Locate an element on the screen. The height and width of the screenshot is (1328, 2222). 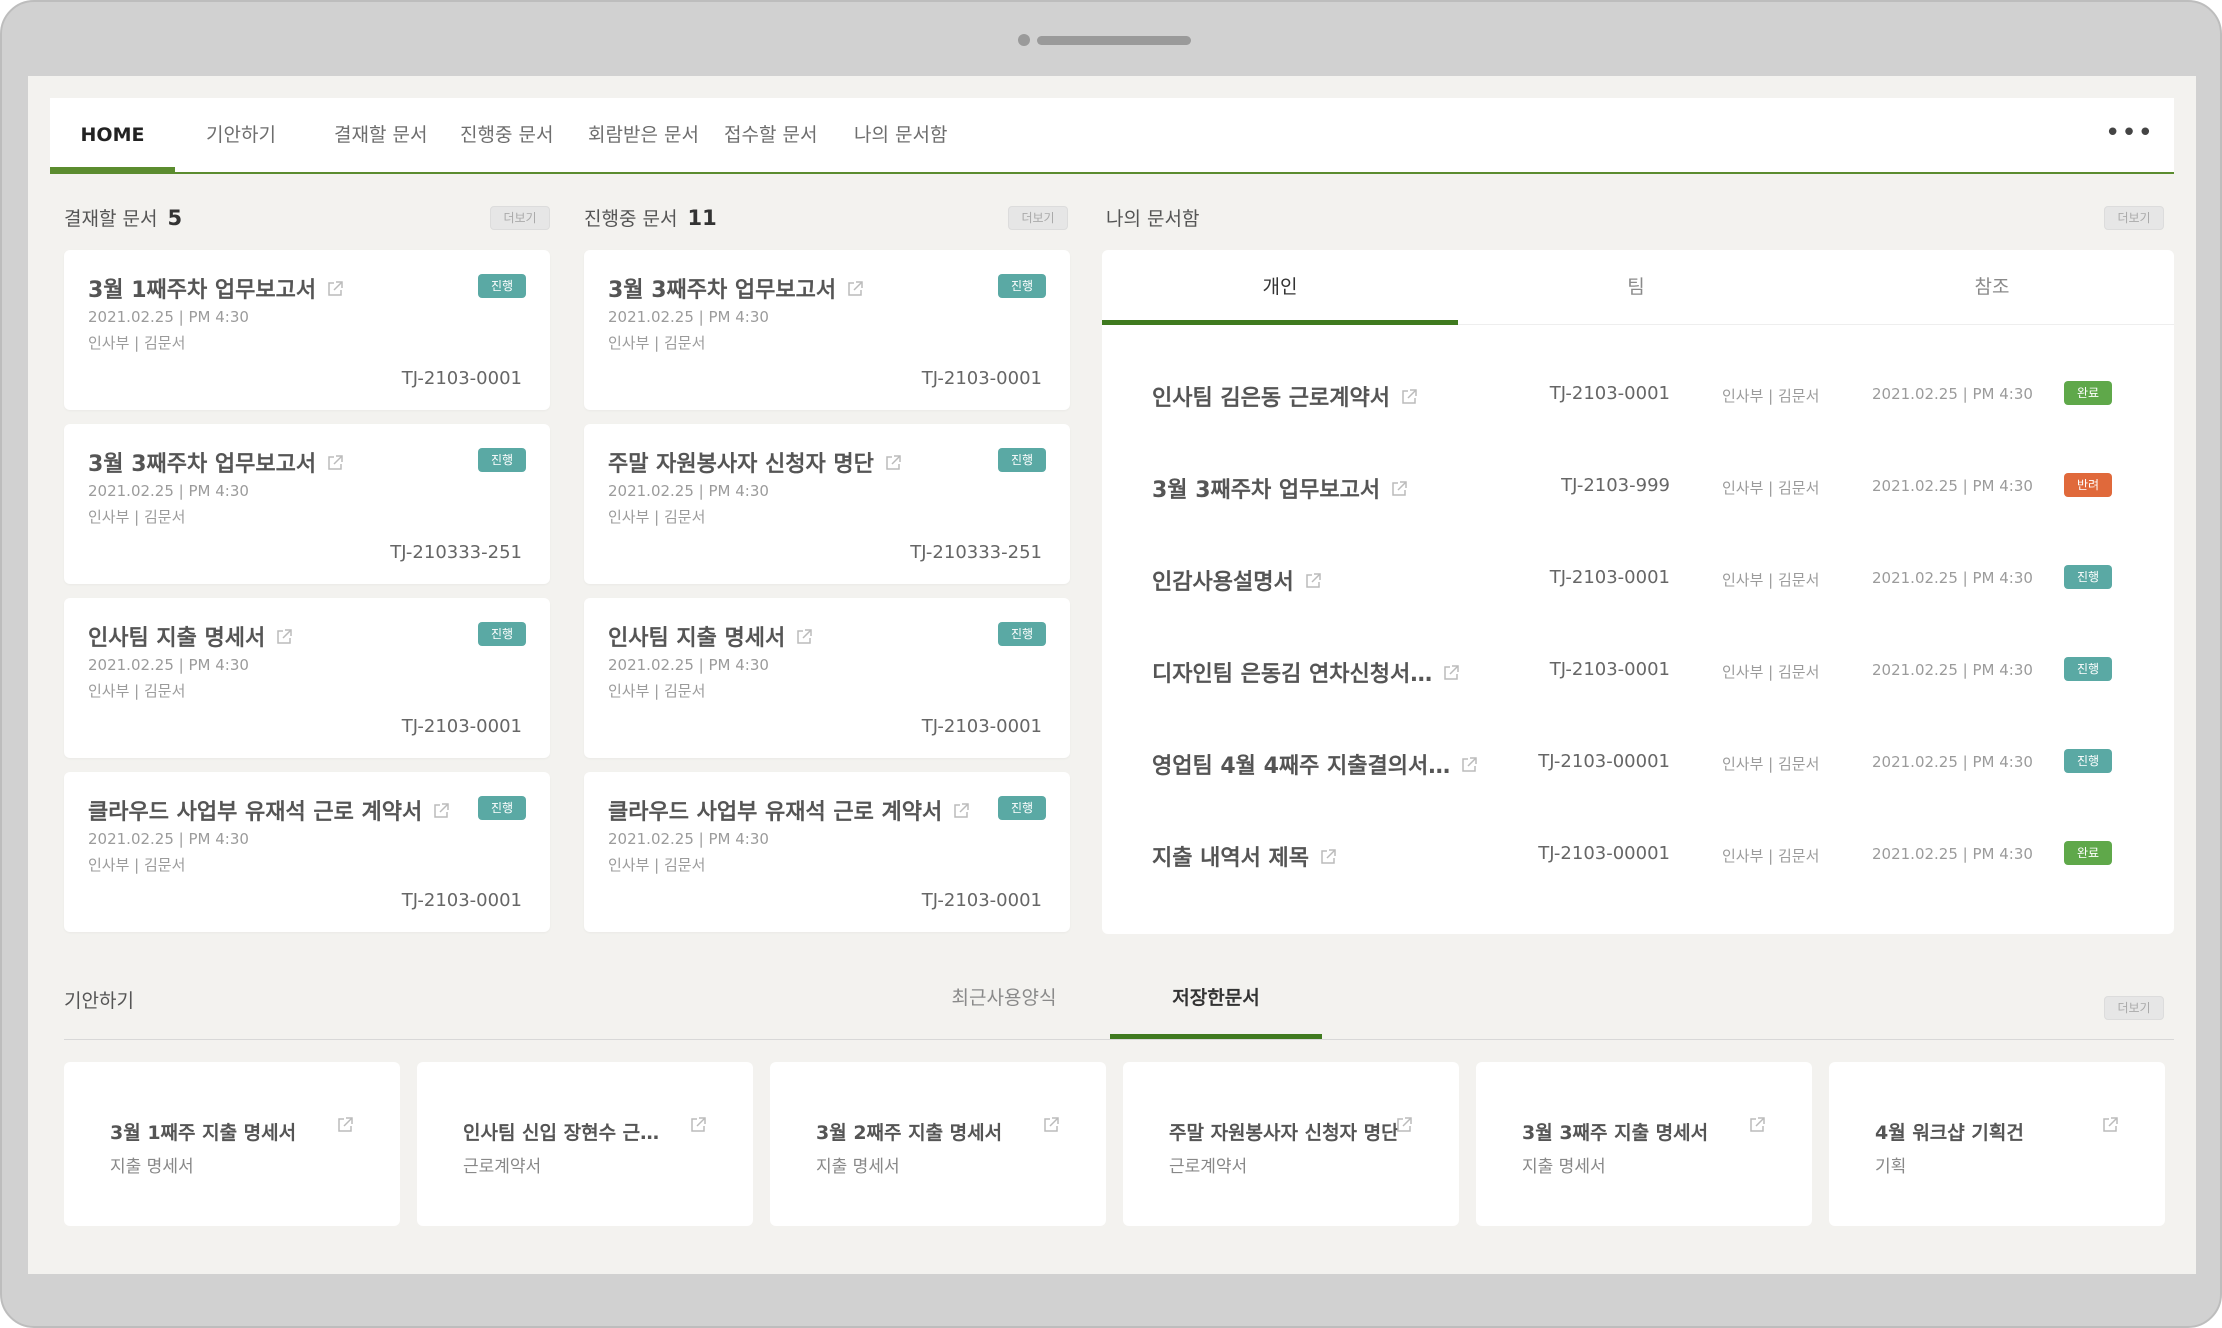
card-title: 주말 자원봉사자 신청자 명단 is located at coordinates (755, 462).